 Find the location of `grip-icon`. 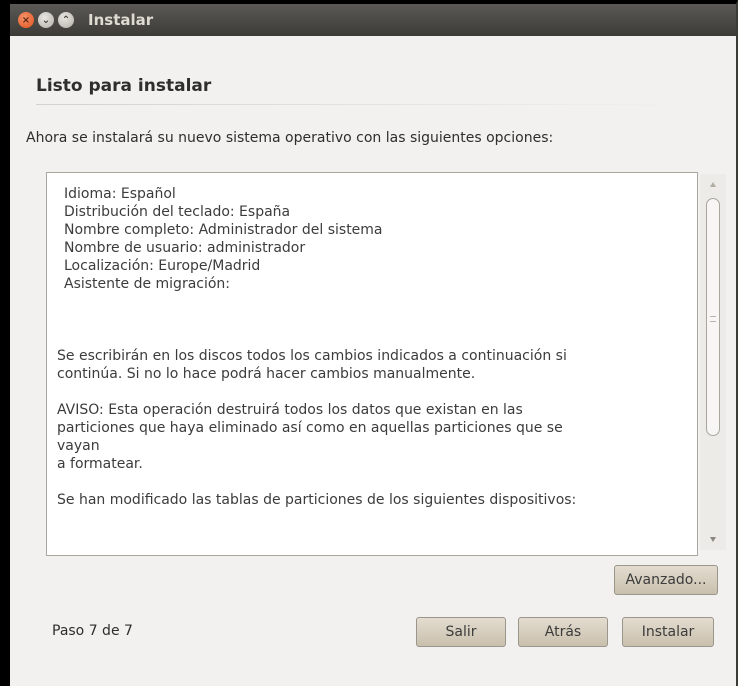

grip-icon is located at coordinates (713, 319).